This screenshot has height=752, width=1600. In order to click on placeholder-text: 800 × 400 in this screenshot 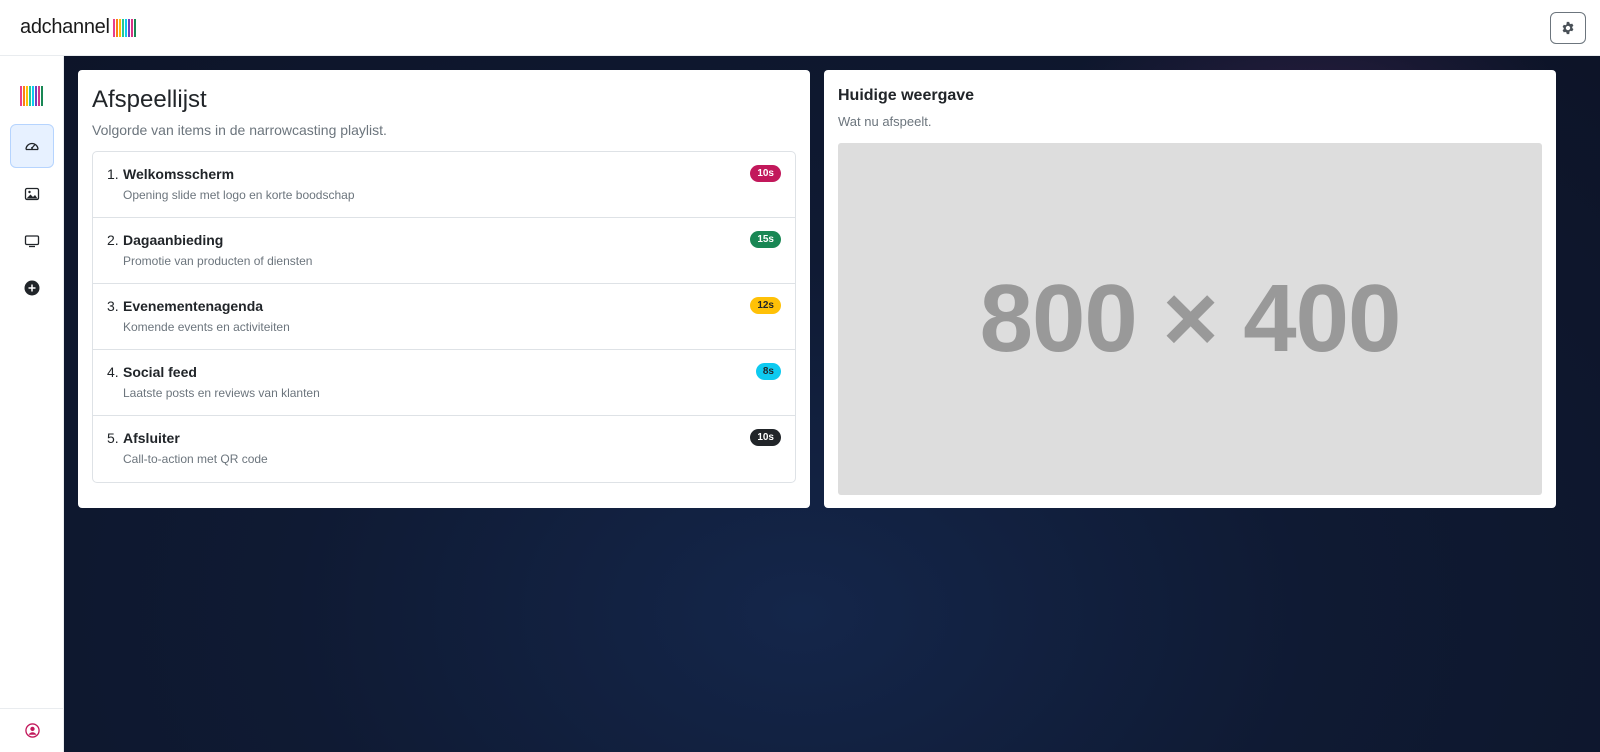, I will do `click(1190, 318)`.